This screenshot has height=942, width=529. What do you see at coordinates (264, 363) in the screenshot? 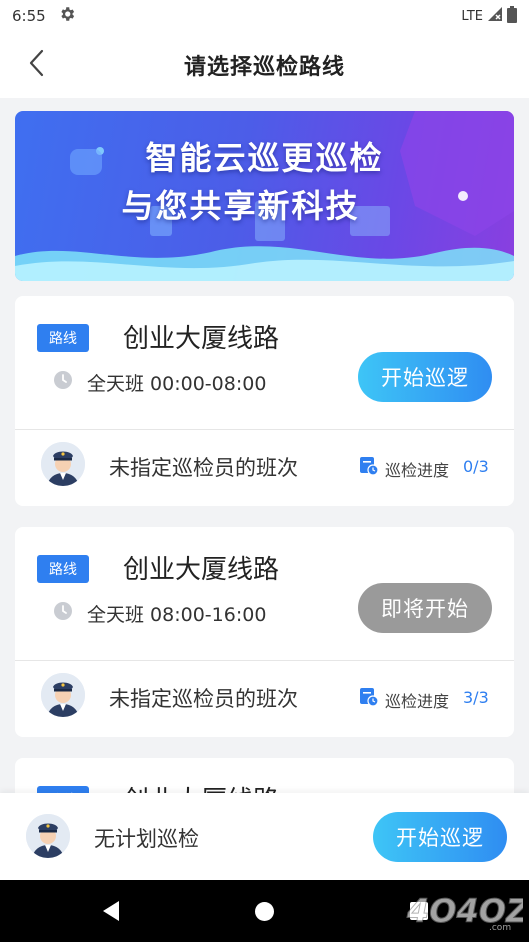
I see `route-card-top: 路线 创业大厦线路 全天班 00:00-08:00 开始巡逻` at bounding box center [264, 363].